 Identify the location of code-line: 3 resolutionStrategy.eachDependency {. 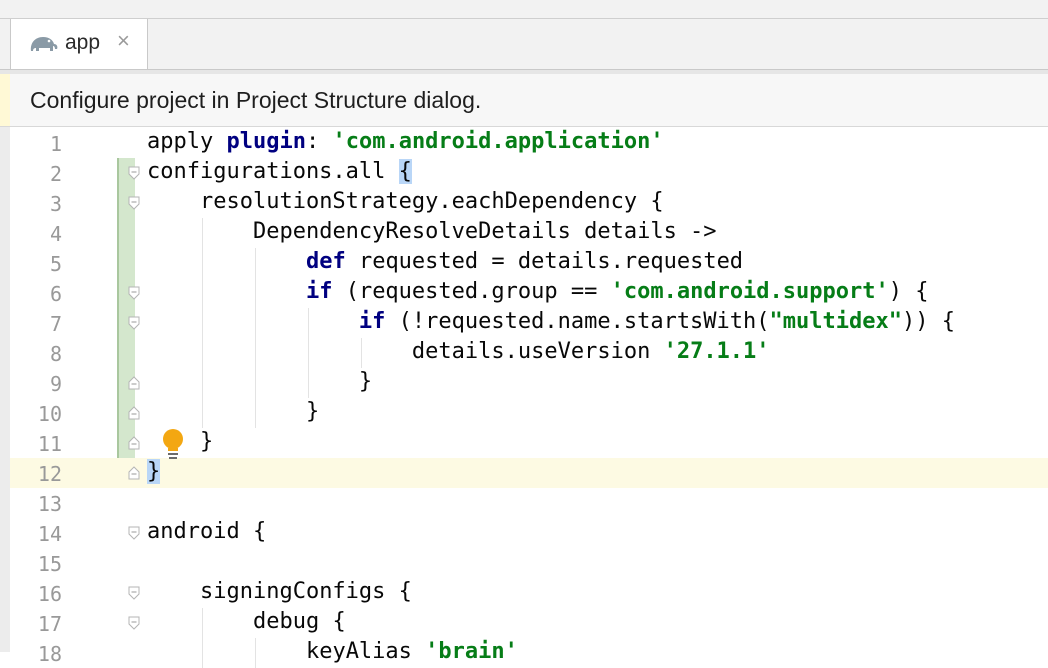
(529, 203).